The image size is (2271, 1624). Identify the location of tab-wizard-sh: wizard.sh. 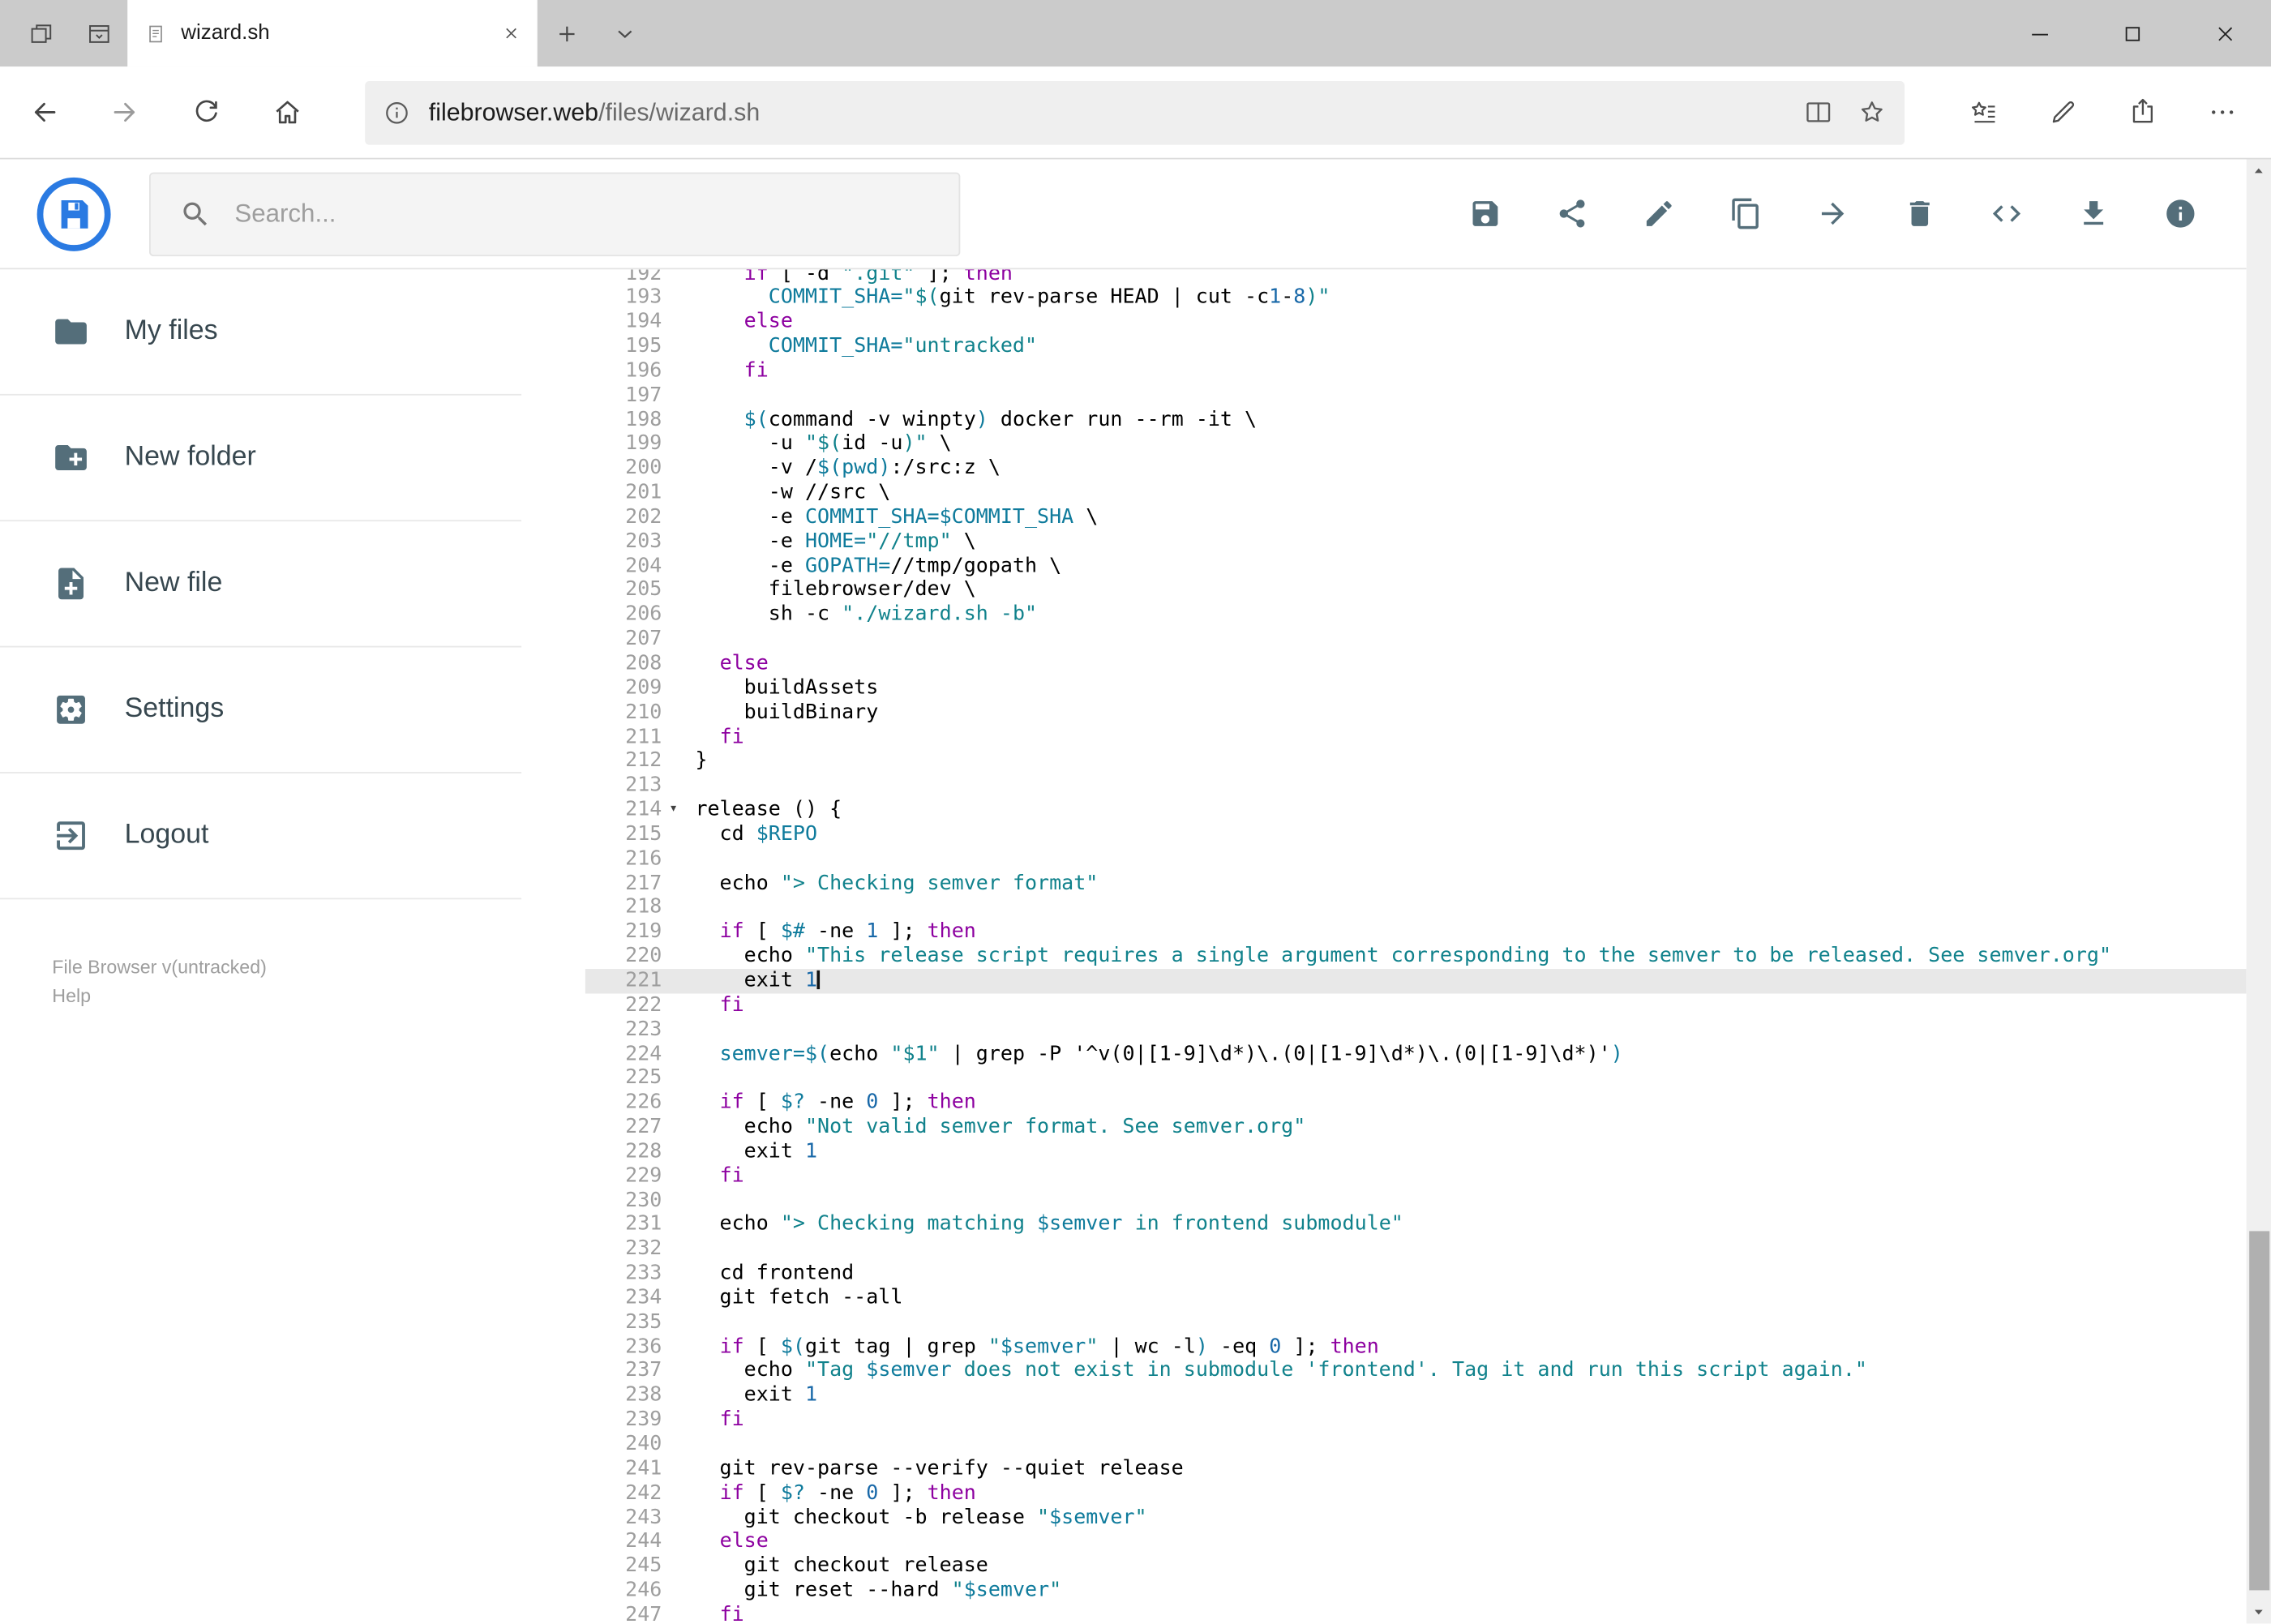
(333, 34).